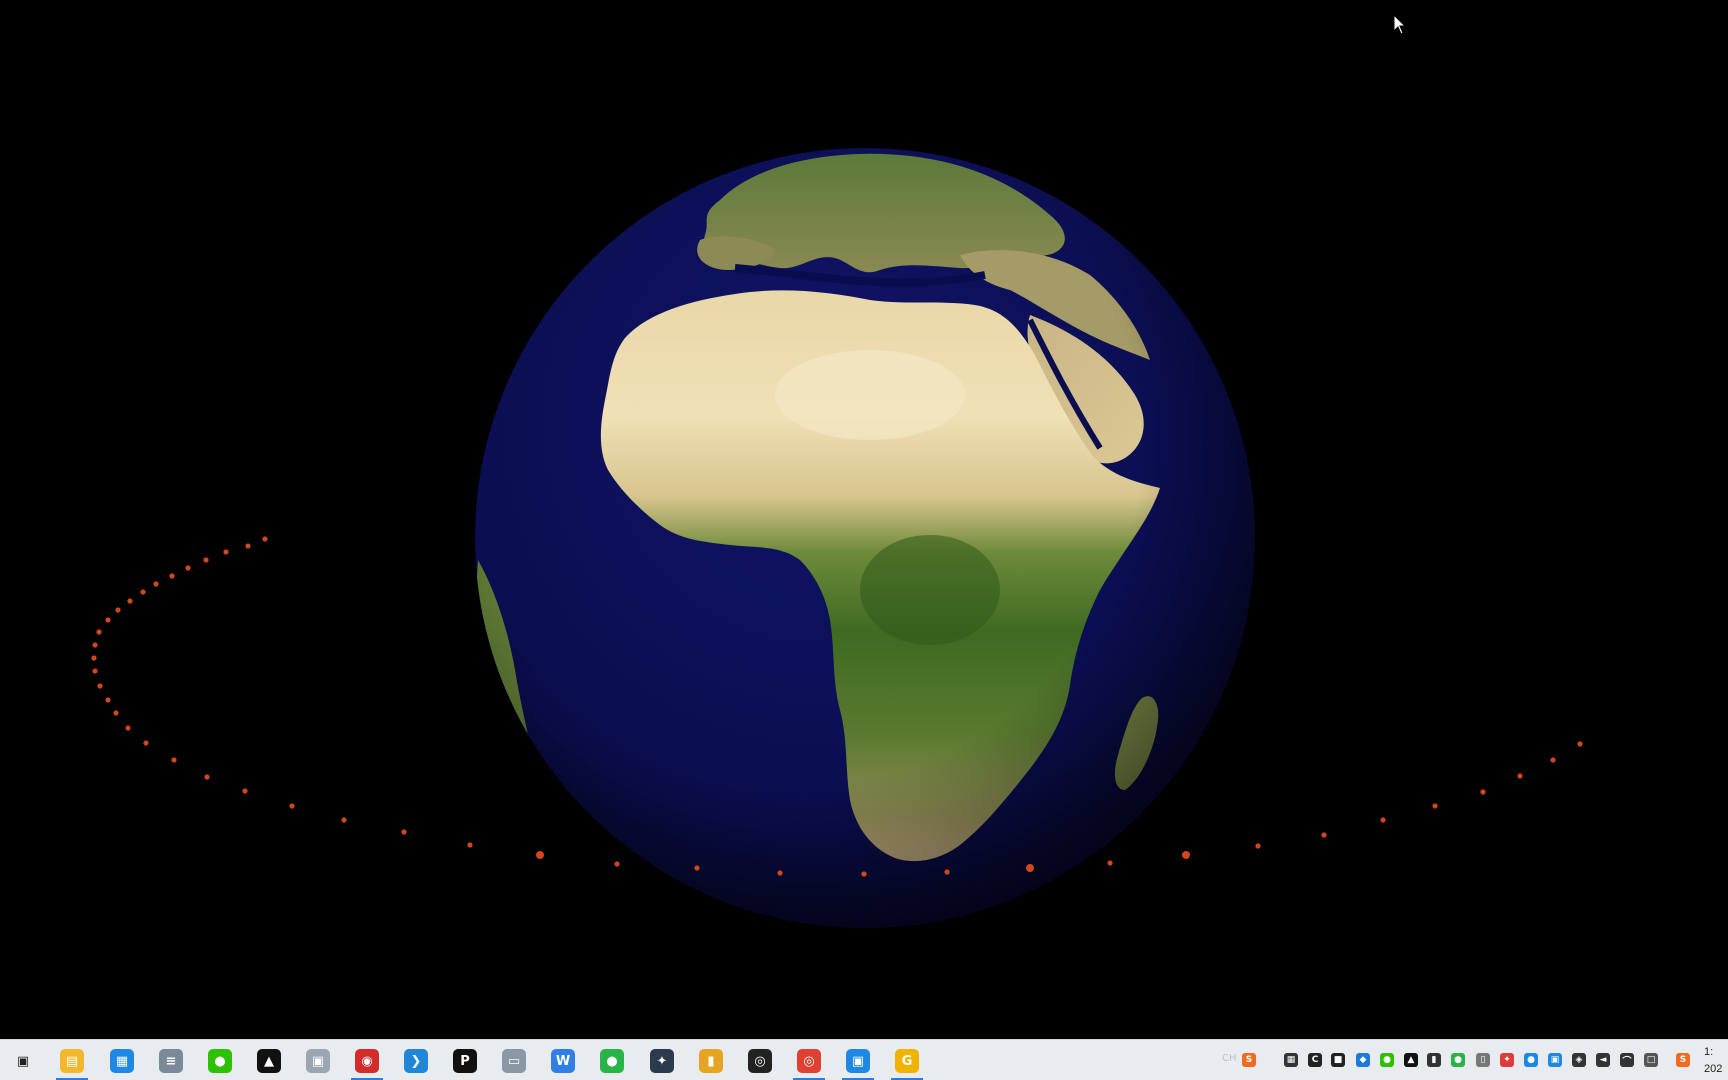  I want to click on taskbar-app-screenshot-tool: ▣, so click(858, 1062).